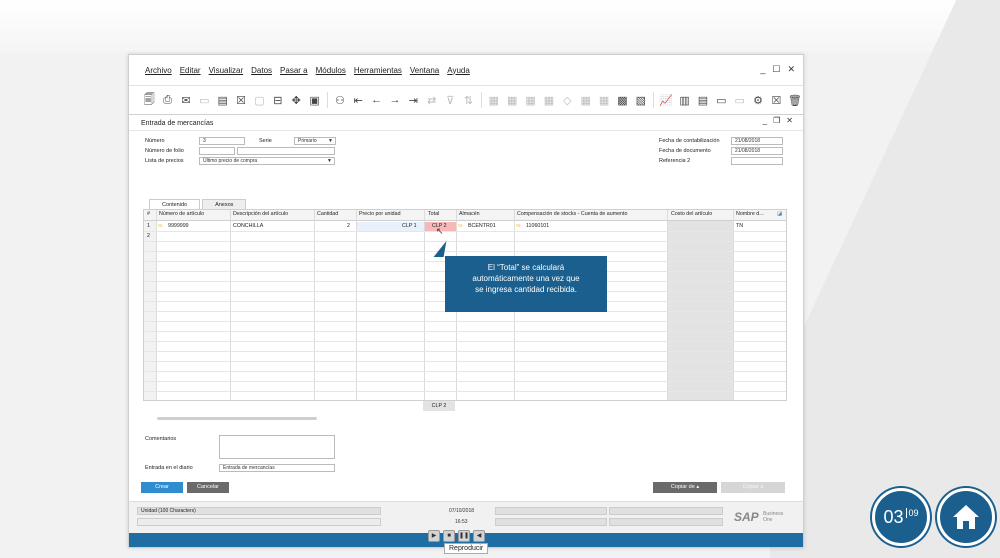 This screenshot has width=1000, height=558. What do you see at coordinates (685, 487) in the screenshot?
I see `copiar-de-button: Copiar de ▴` at bounding box center [685, 487].